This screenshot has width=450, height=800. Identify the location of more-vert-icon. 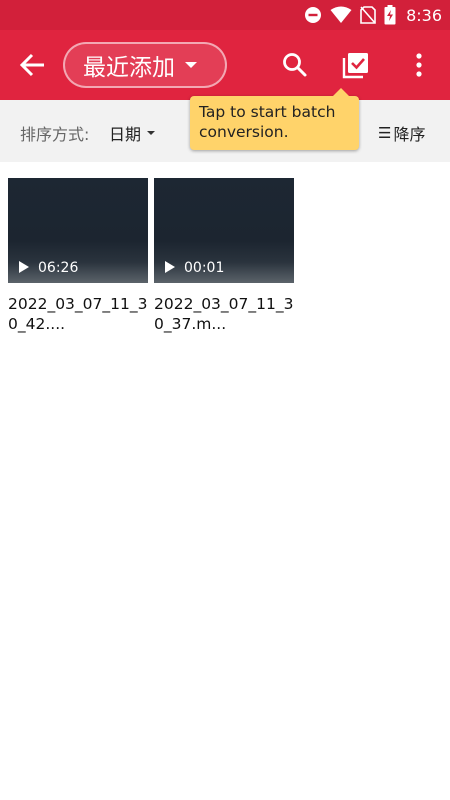
(419, 65).